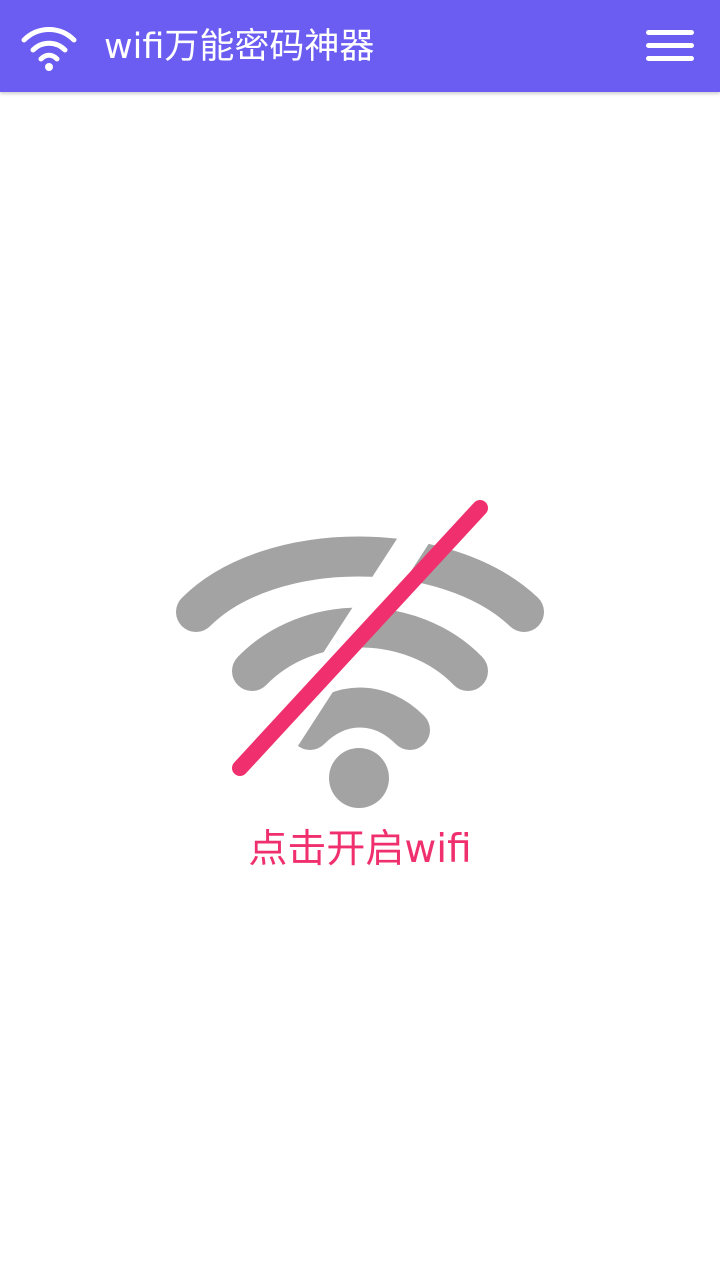  What do you see at coordinates (239, 47) in the screenshot?
I see `app-title: wifi万能密码神器` at bounding box center [239, 47].